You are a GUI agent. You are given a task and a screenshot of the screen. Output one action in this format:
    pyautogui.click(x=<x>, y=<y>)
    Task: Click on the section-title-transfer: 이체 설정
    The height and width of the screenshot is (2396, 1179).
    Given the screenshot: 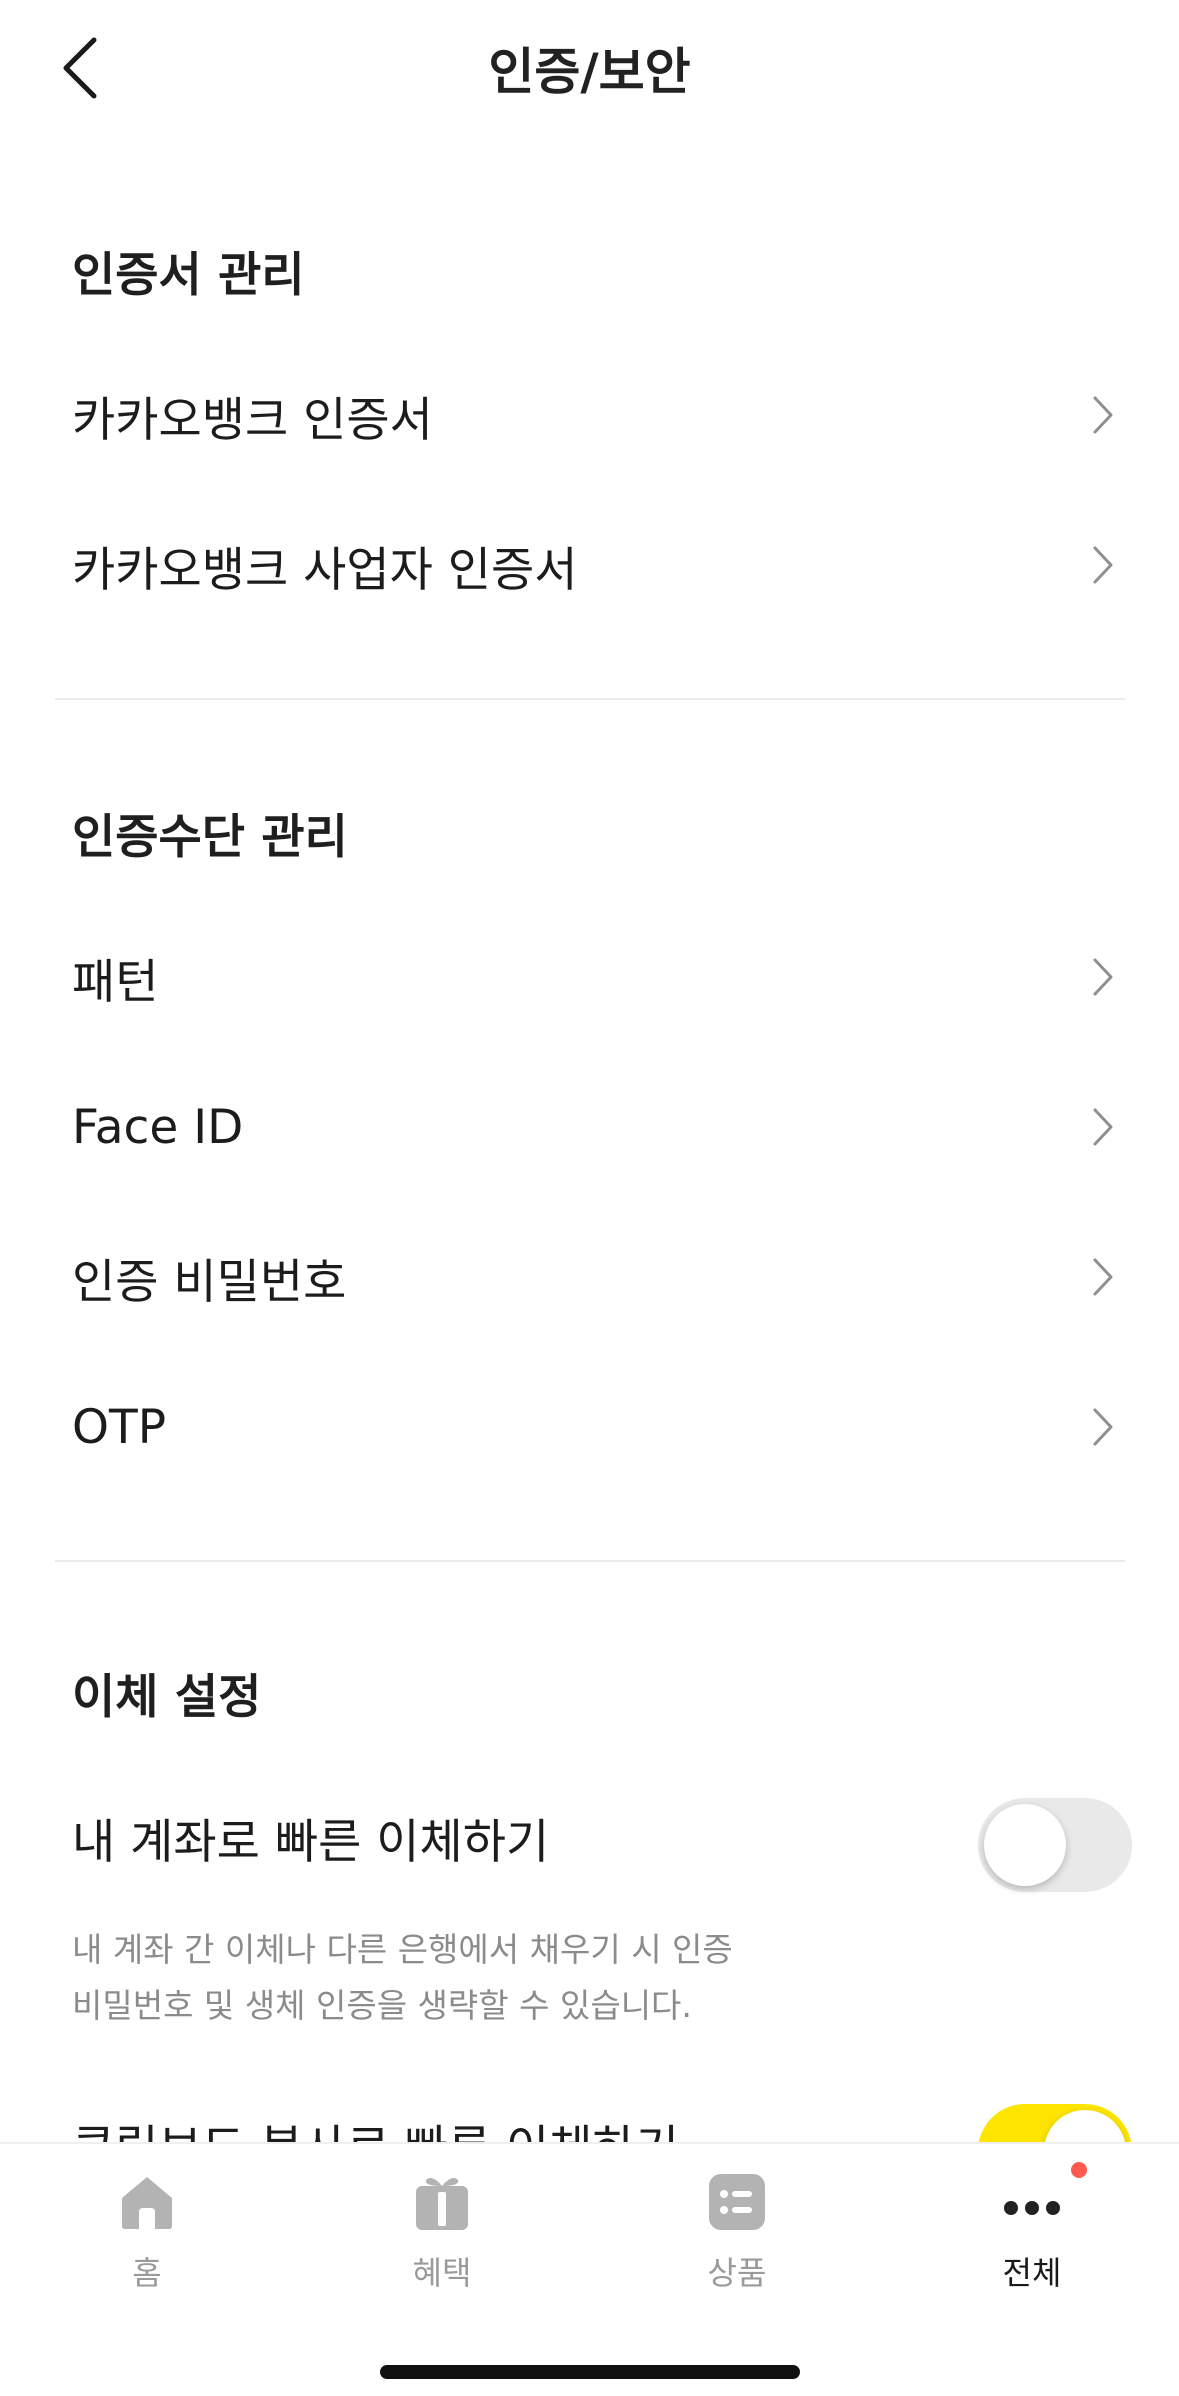 What is the action you would take?
    pyautogui.click(x=167, y=1697)
    